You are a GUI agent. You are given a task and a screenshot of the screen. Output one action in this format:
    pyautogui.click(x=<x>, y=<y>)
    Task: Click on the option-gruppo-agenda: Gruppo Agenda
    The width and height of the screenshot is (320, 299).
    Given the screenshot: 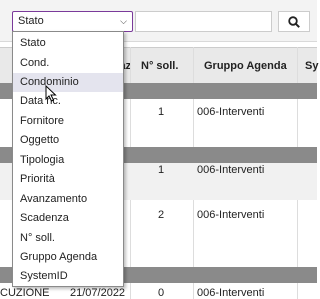 What is the action you would take?
    pyautogui.click(x=68, y=257)
    